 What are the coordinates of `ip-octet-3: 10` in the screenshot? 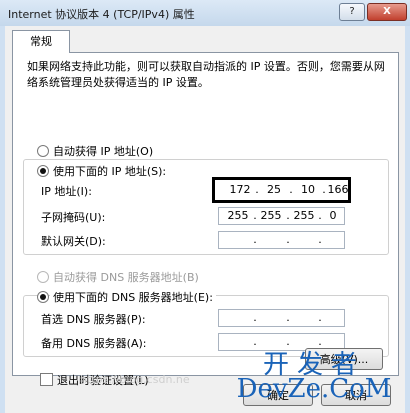 It's located at (308, 189).